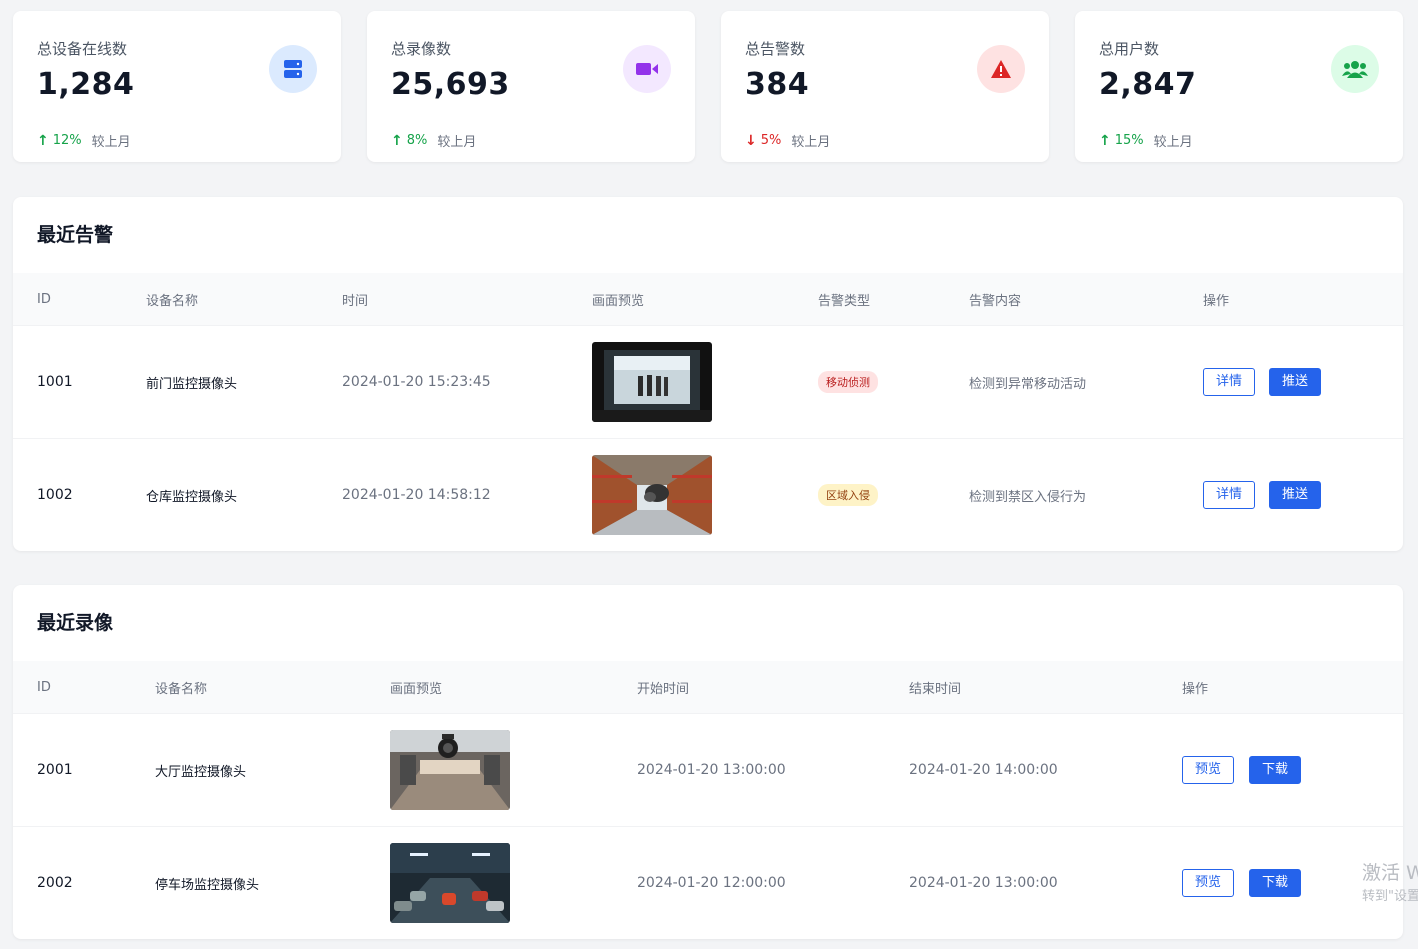 This screenshot has height=949, width=1418. What do you see at coordinates (416, 495) in the screenshot?
I see `alert-time: 2024-01-20 14:58:12` at bounding box center [416, 495].